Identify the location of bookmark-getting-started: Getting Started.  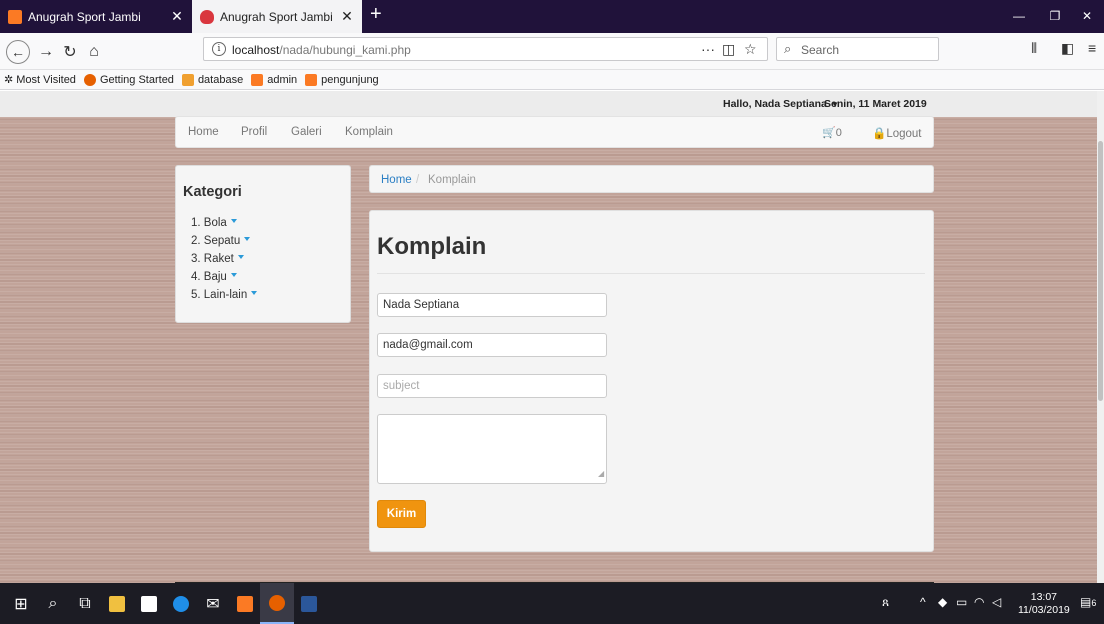
(128, 79).